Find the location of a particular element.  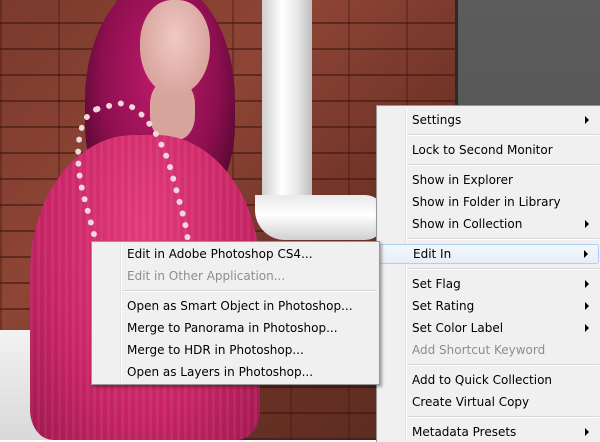

menu-item-set-rating: Set Rating is located at coordinates (489, 306).